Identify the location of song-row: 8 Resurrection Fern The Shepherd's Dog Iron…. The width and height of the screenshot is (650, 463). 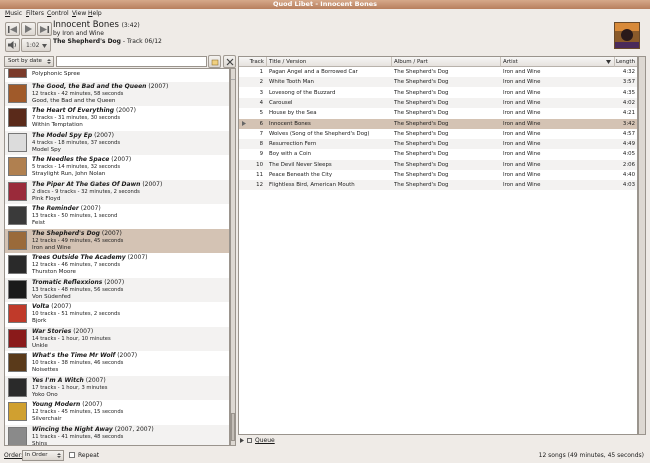
(438, 144).